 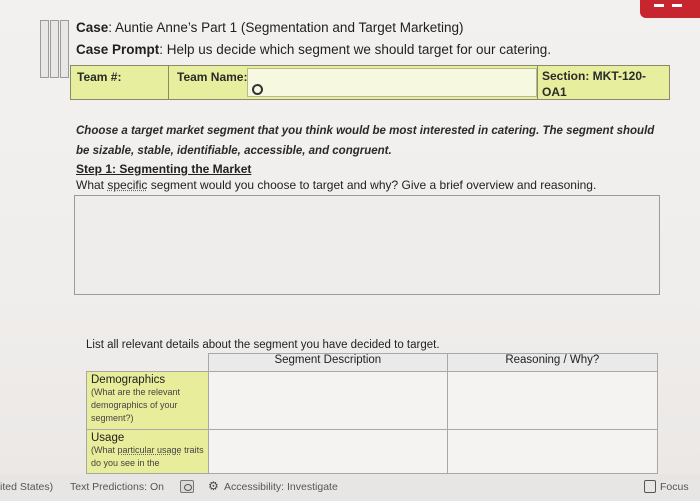 I want to click on text-predictions-status: Text Predictions: On, so click(x=117, y=487).